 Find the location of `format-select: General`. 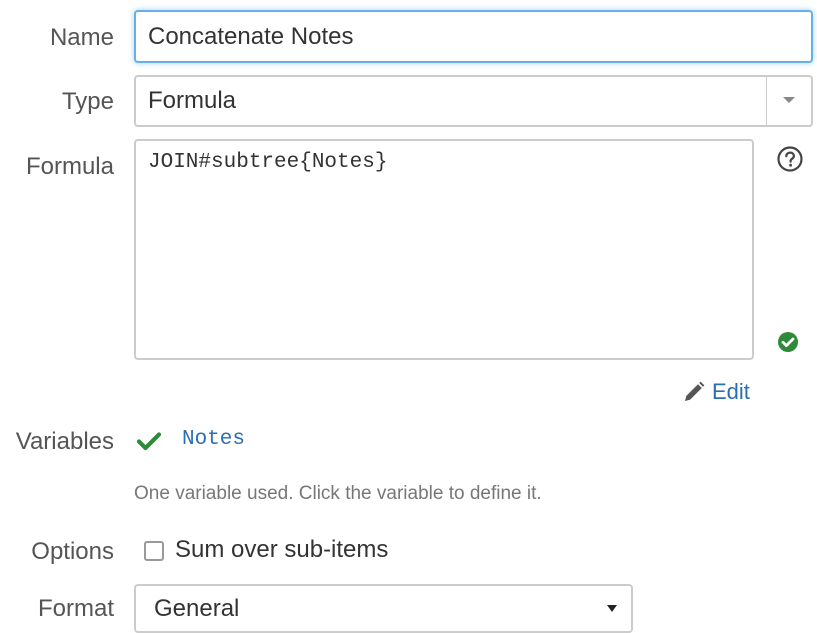

format-select: General is located at coordinates (383, 608).